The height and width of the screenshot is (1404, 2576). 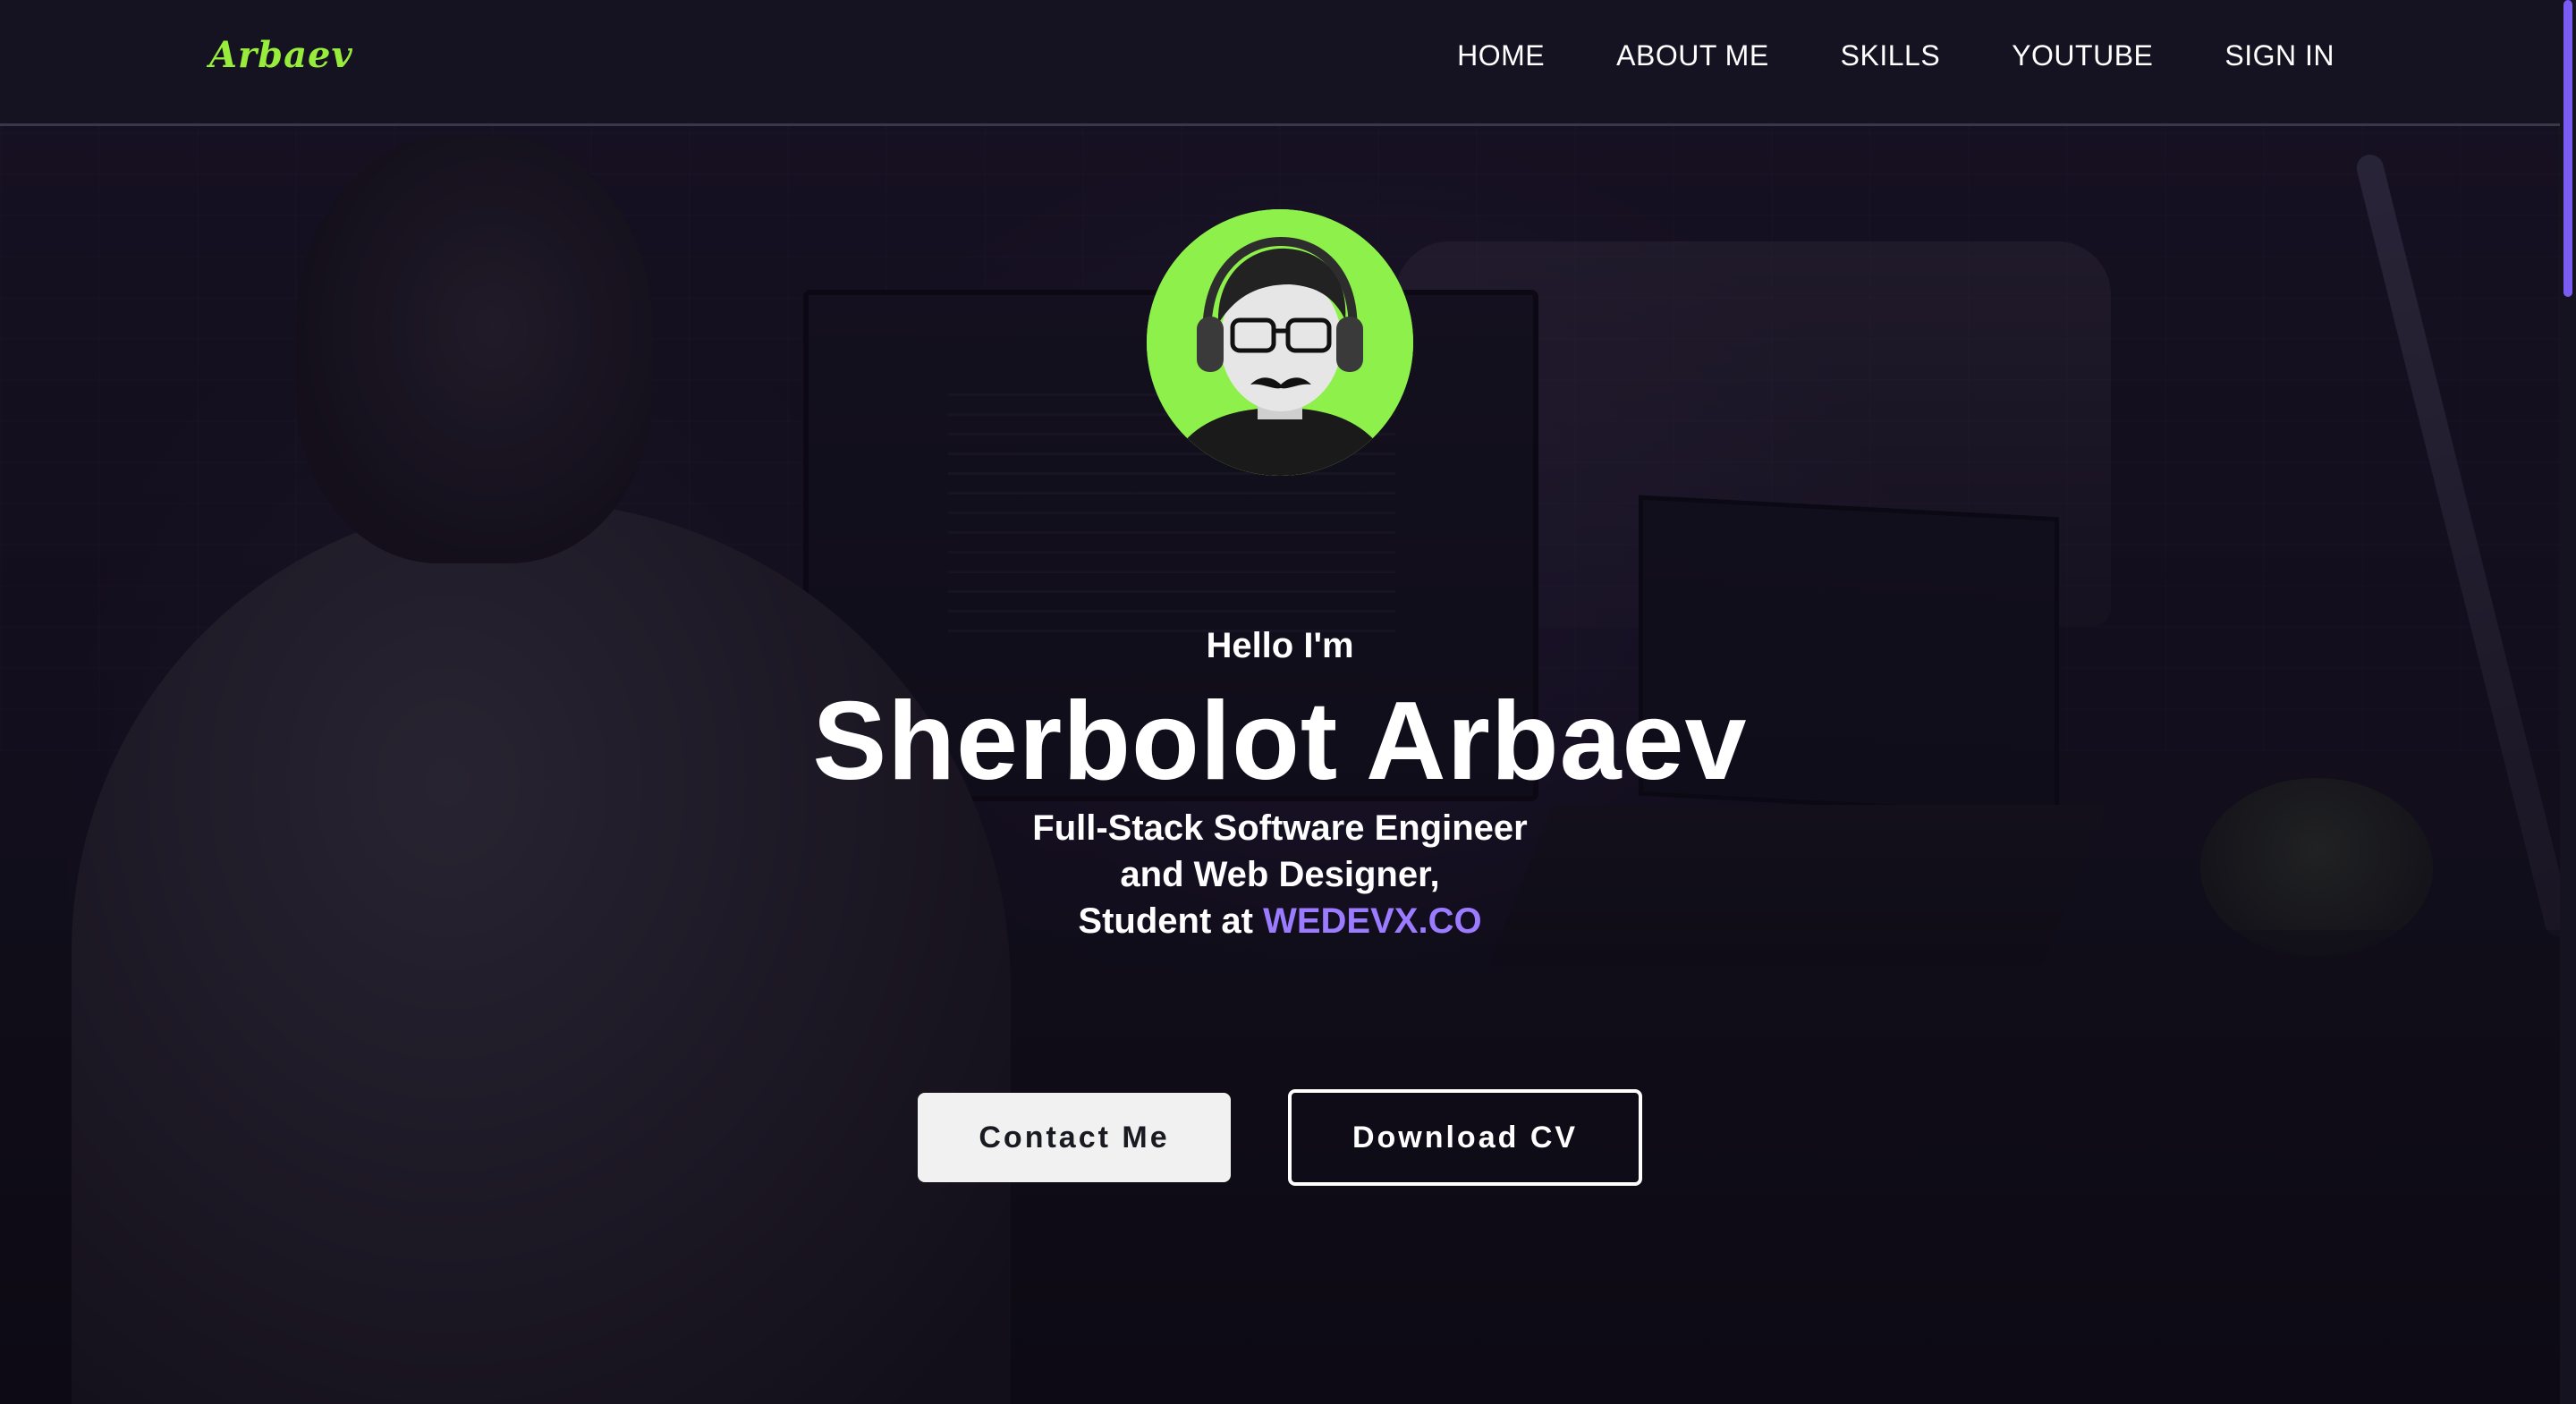 What do you see at coordinates (1501, 56) in the screenshot?
I see `nav-link-home: HOME` at bounding box center [1501, 56].